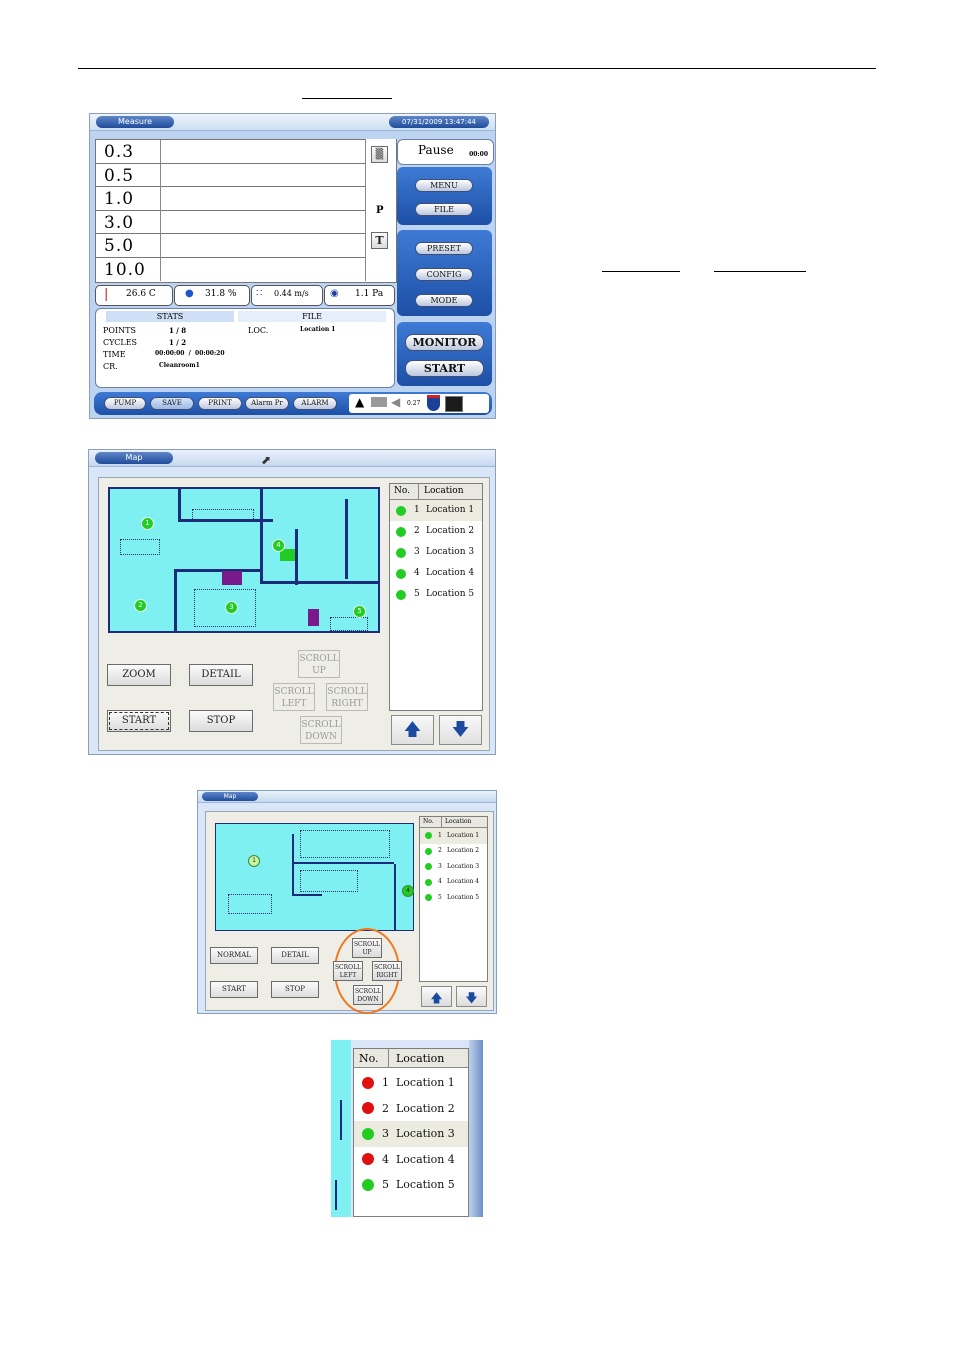 This screenshot has width=954, height=1350. What do you see at coordinates (170, 316) in the screenshot?
I see `tab-stats: STATS` at bounding box center [170, 316].